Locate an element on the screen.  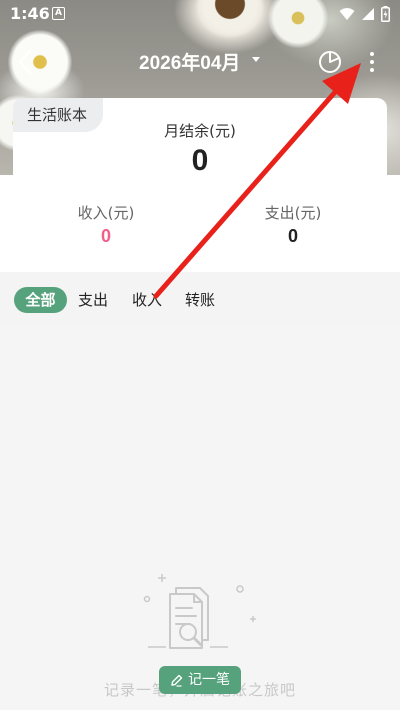
status-icons is located at coordinates (364, 14).